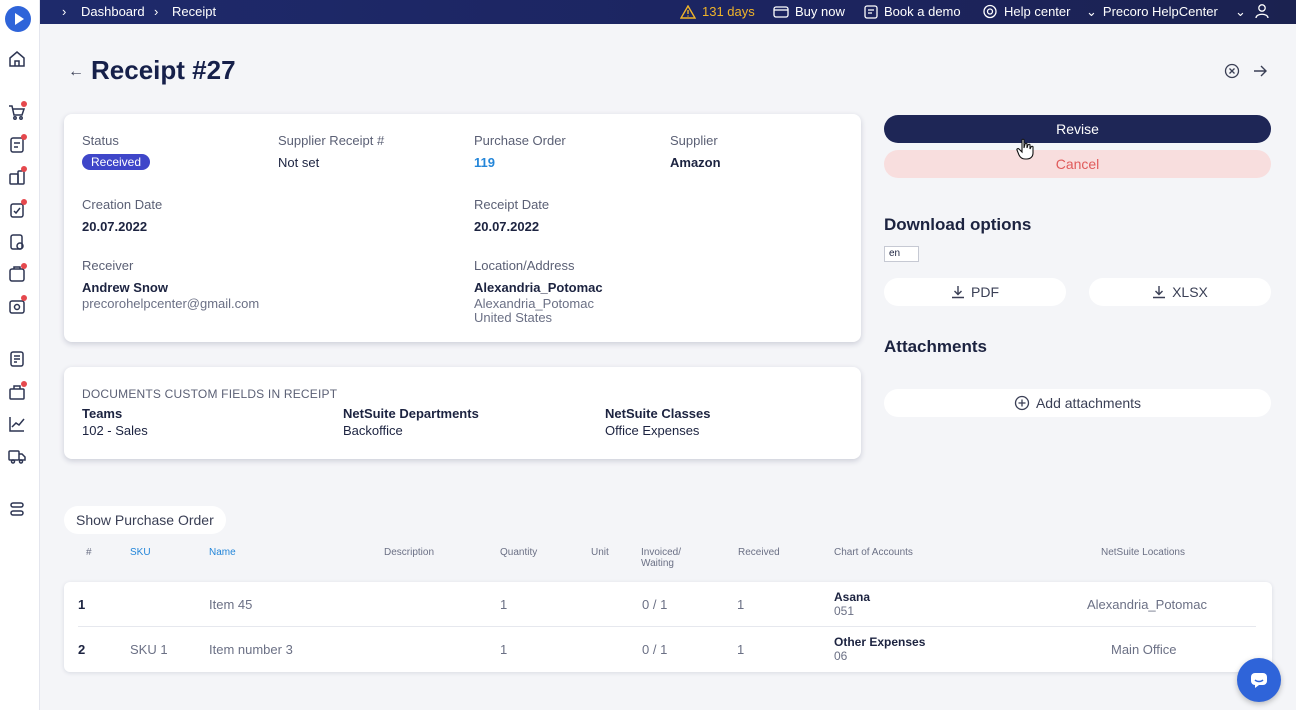 Image resolution: width=1296 pixels, height=710 pixels. I want to click on row-1-received: 1, so click(741, 604).